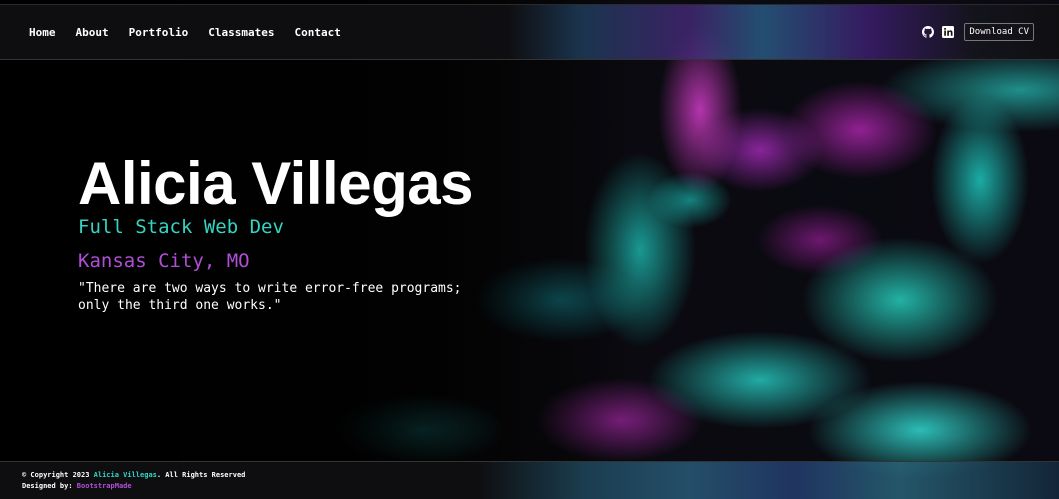 This screenshot has height=499, width=1059. What do you see at coordinates (92, 32) in the screenshot?
I see `nav-link-about: About` at bounding box center [92, 32].